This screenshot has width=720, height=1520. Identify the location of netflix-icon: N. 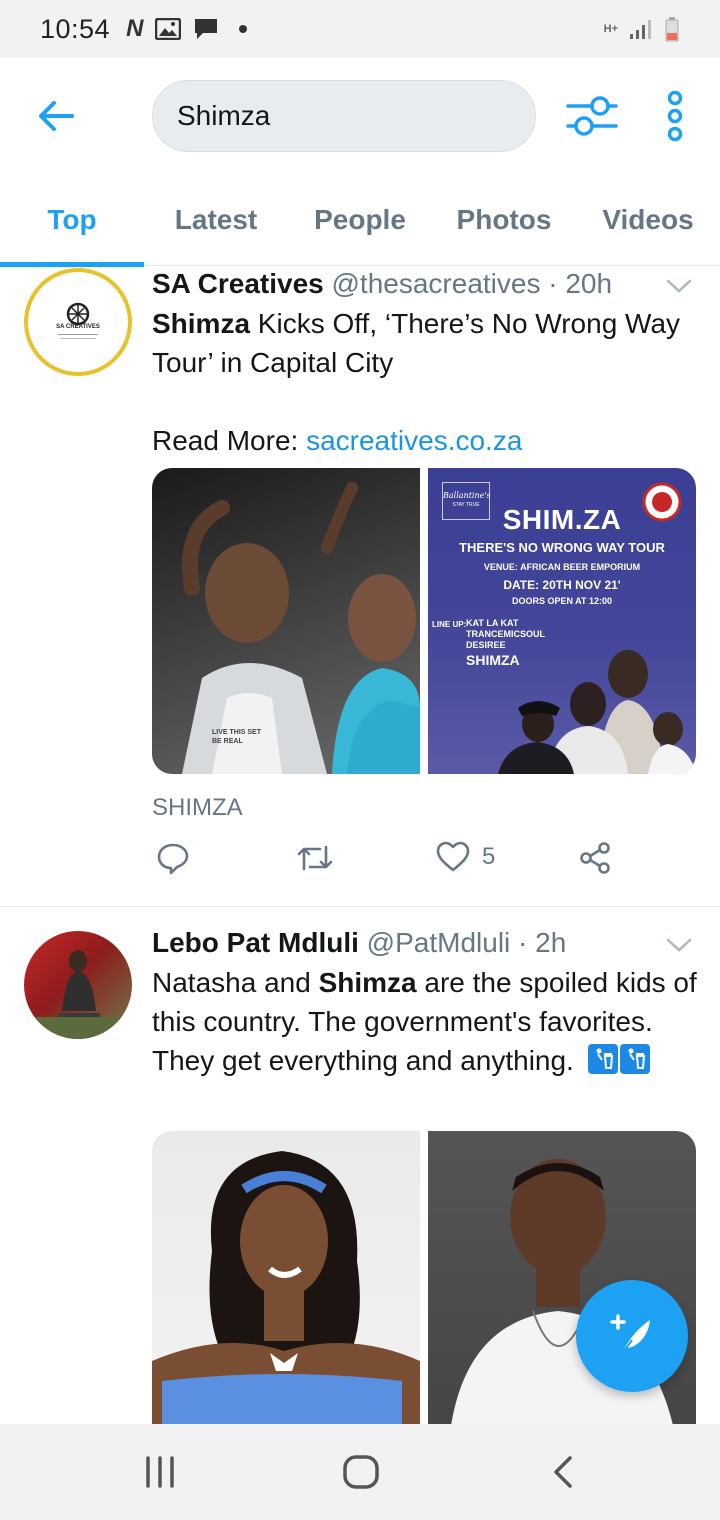
(135, 28).